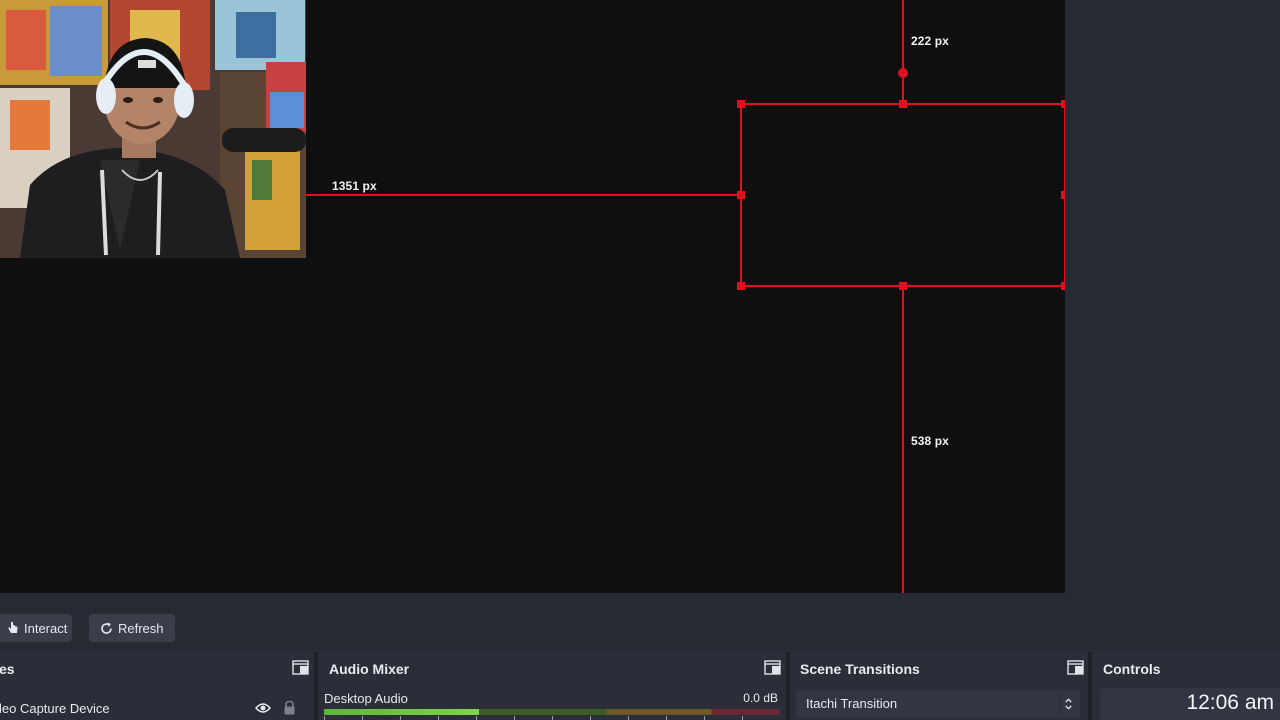  What do you see at coordinates (760, 698) in the screenshot?
I see `audio-channel-db: 0.0 dB` at bounding box center [760, 698].